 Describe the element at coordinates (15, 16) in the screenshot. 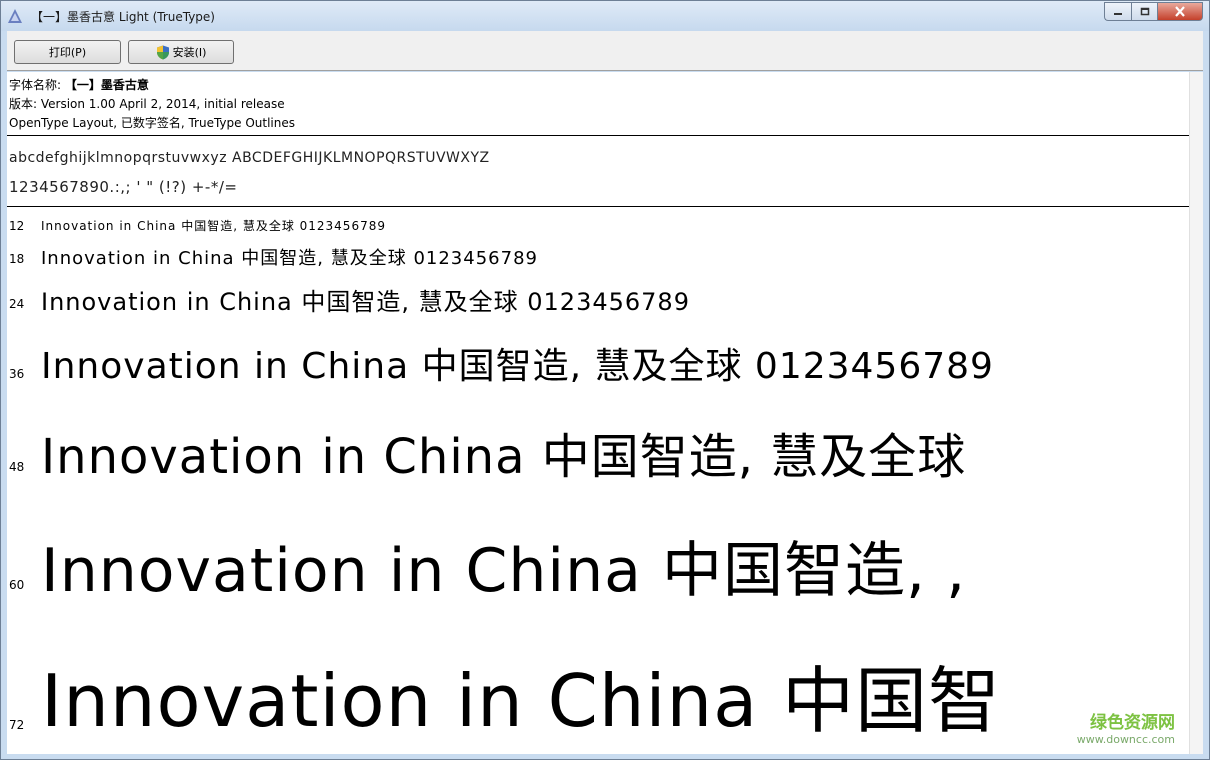

I see `font-viewer-icon` at that location.